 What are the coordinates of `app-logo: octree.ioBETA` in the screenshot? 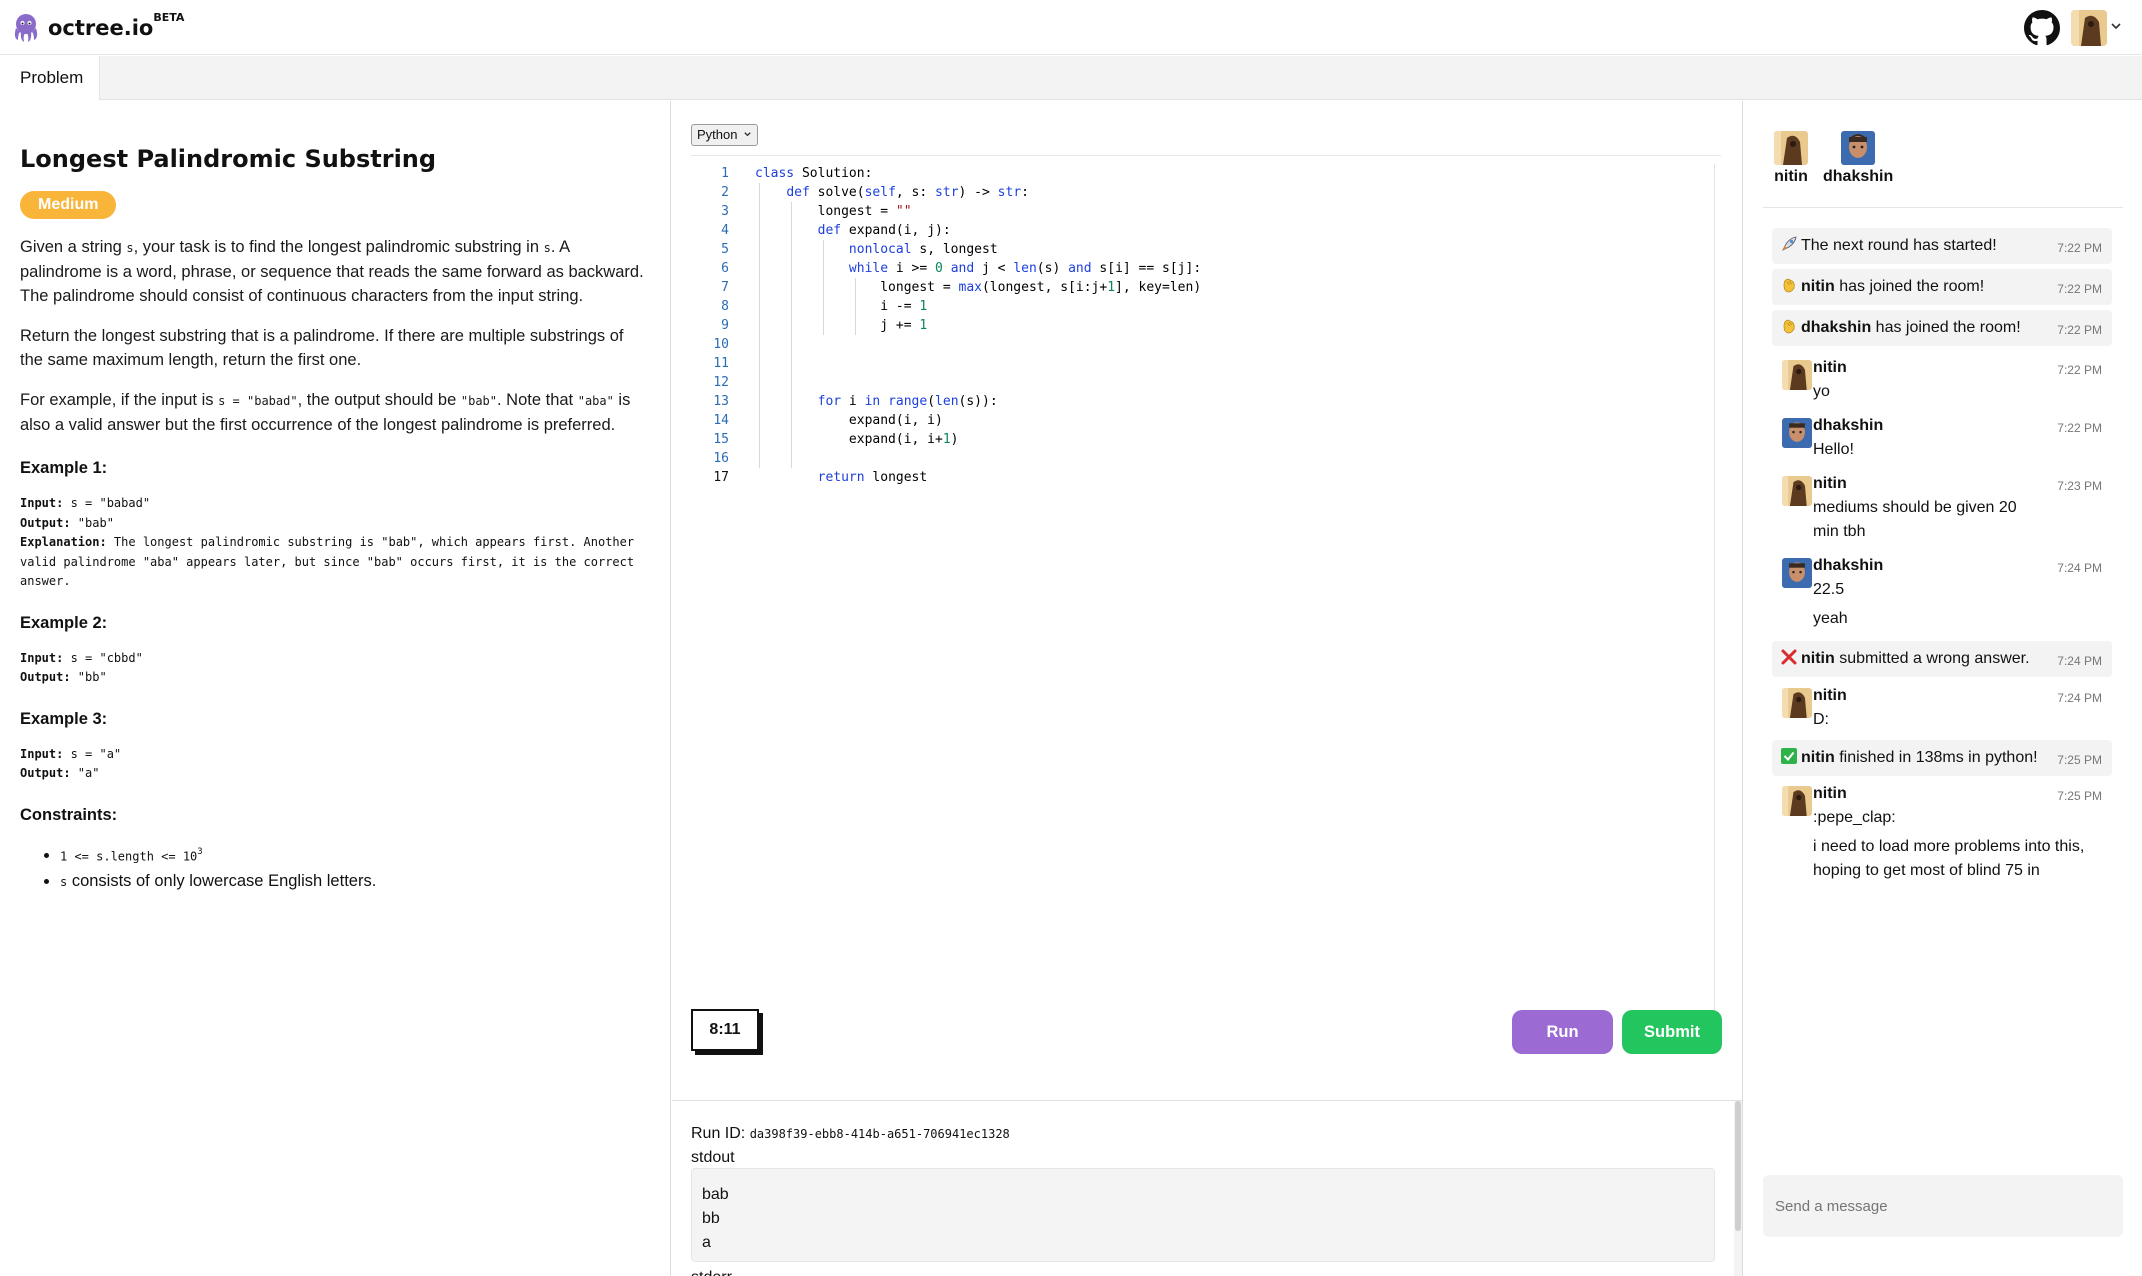 It's located at (97, 27).